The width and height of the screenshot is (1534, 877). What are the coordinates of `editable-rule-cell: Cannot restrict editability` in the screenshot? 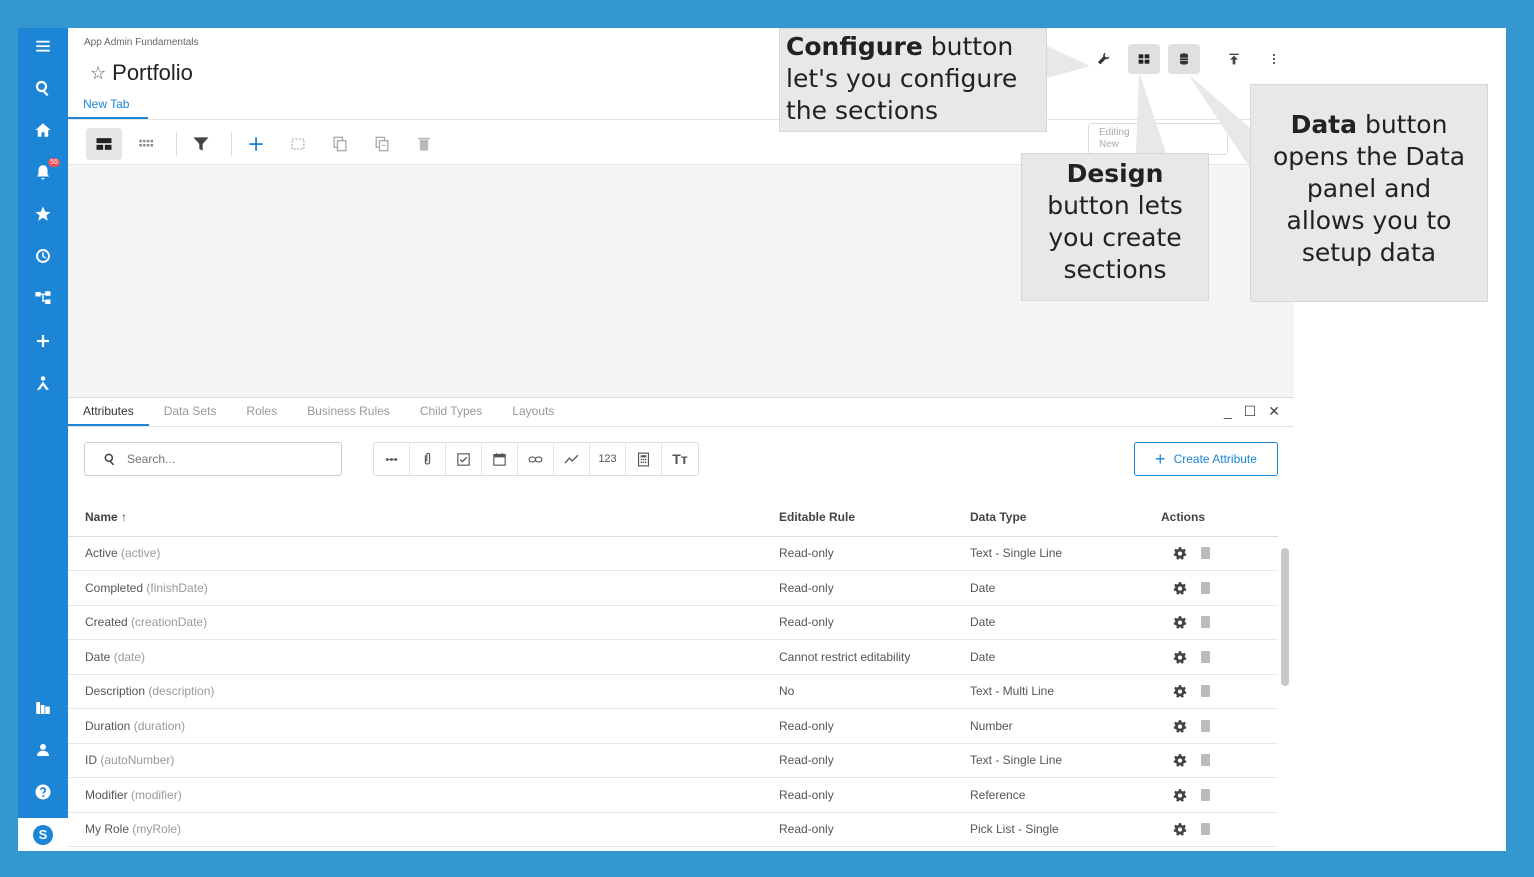 It's located at (874, 657).